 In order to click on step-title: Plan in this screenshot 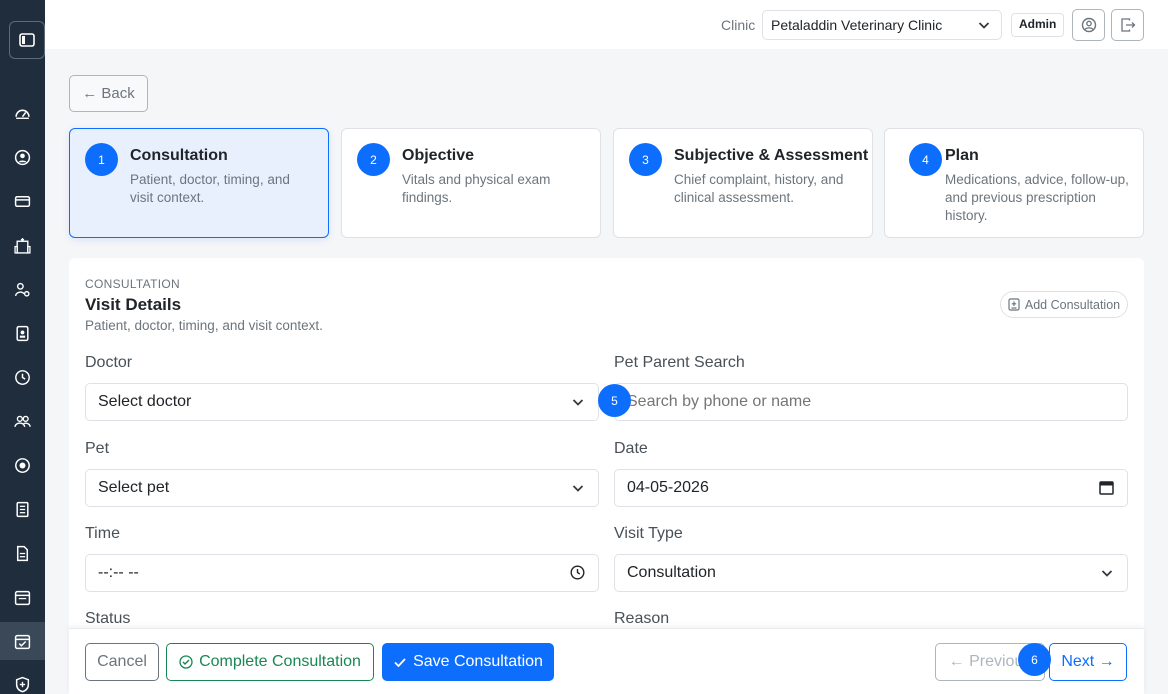, I will do `click(962, 155)`.